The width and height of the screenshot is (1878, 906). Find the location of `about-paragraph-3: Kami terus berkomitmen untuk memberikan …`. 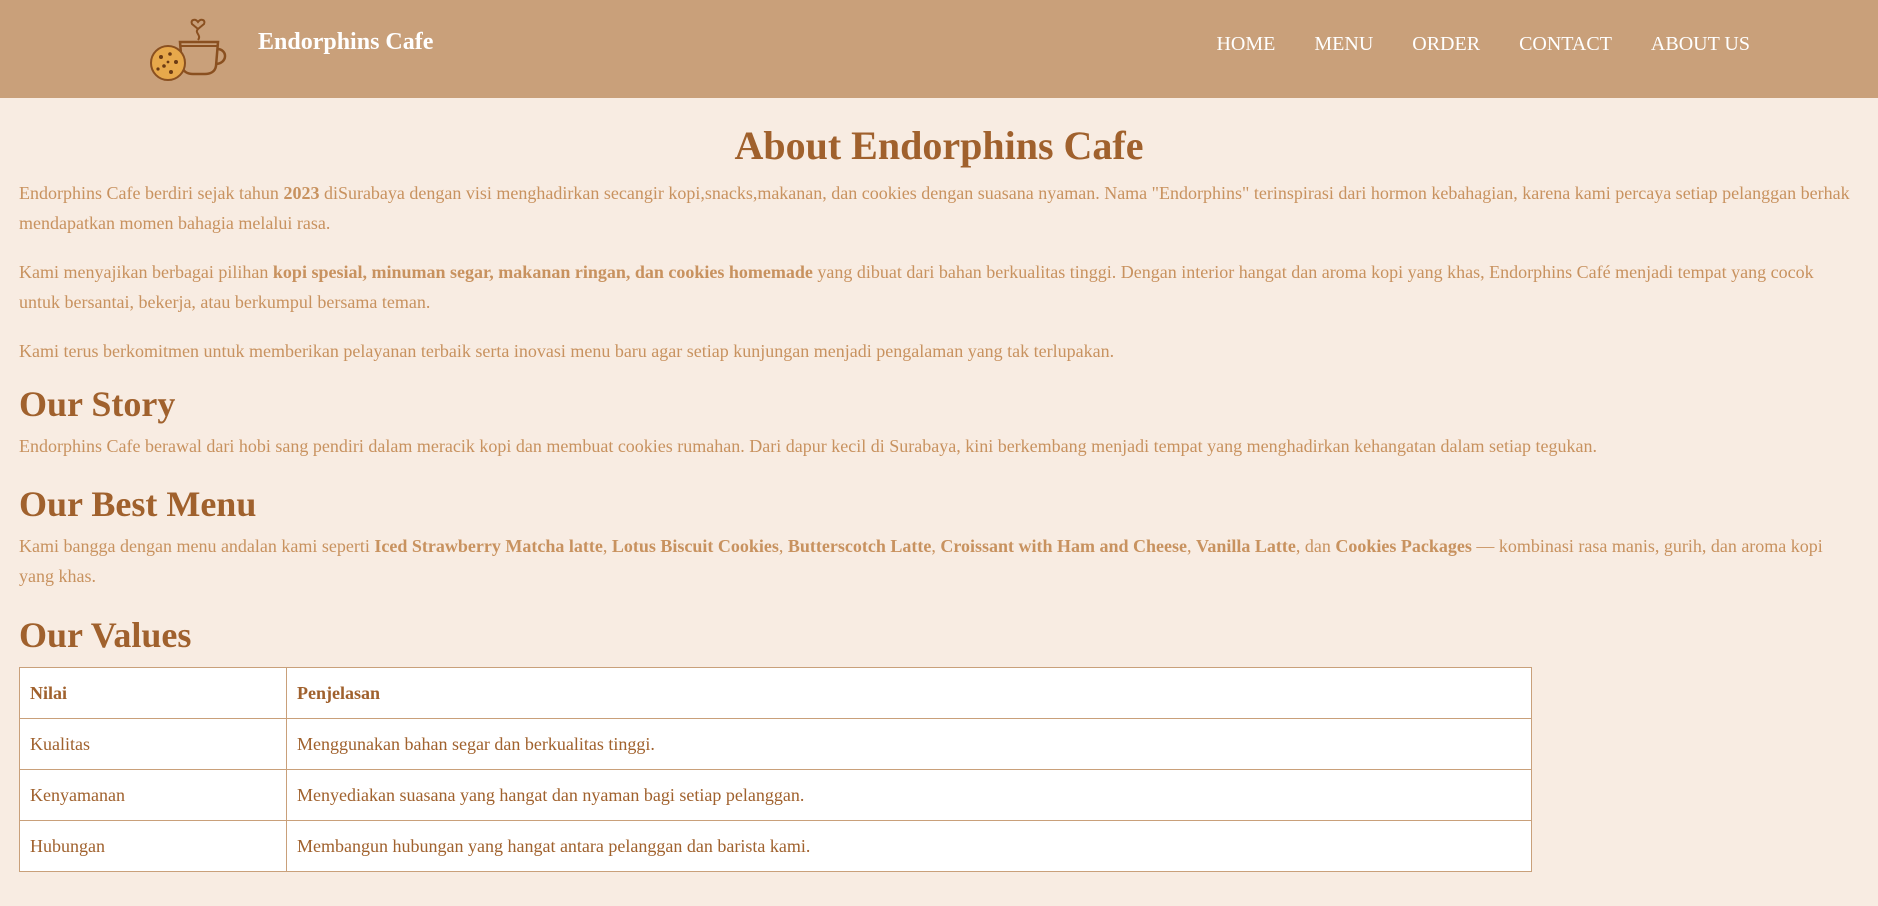

about-paragraph-3: Kami terus berkomitmen untuk memberikan … is located at coordinates (567, 351).